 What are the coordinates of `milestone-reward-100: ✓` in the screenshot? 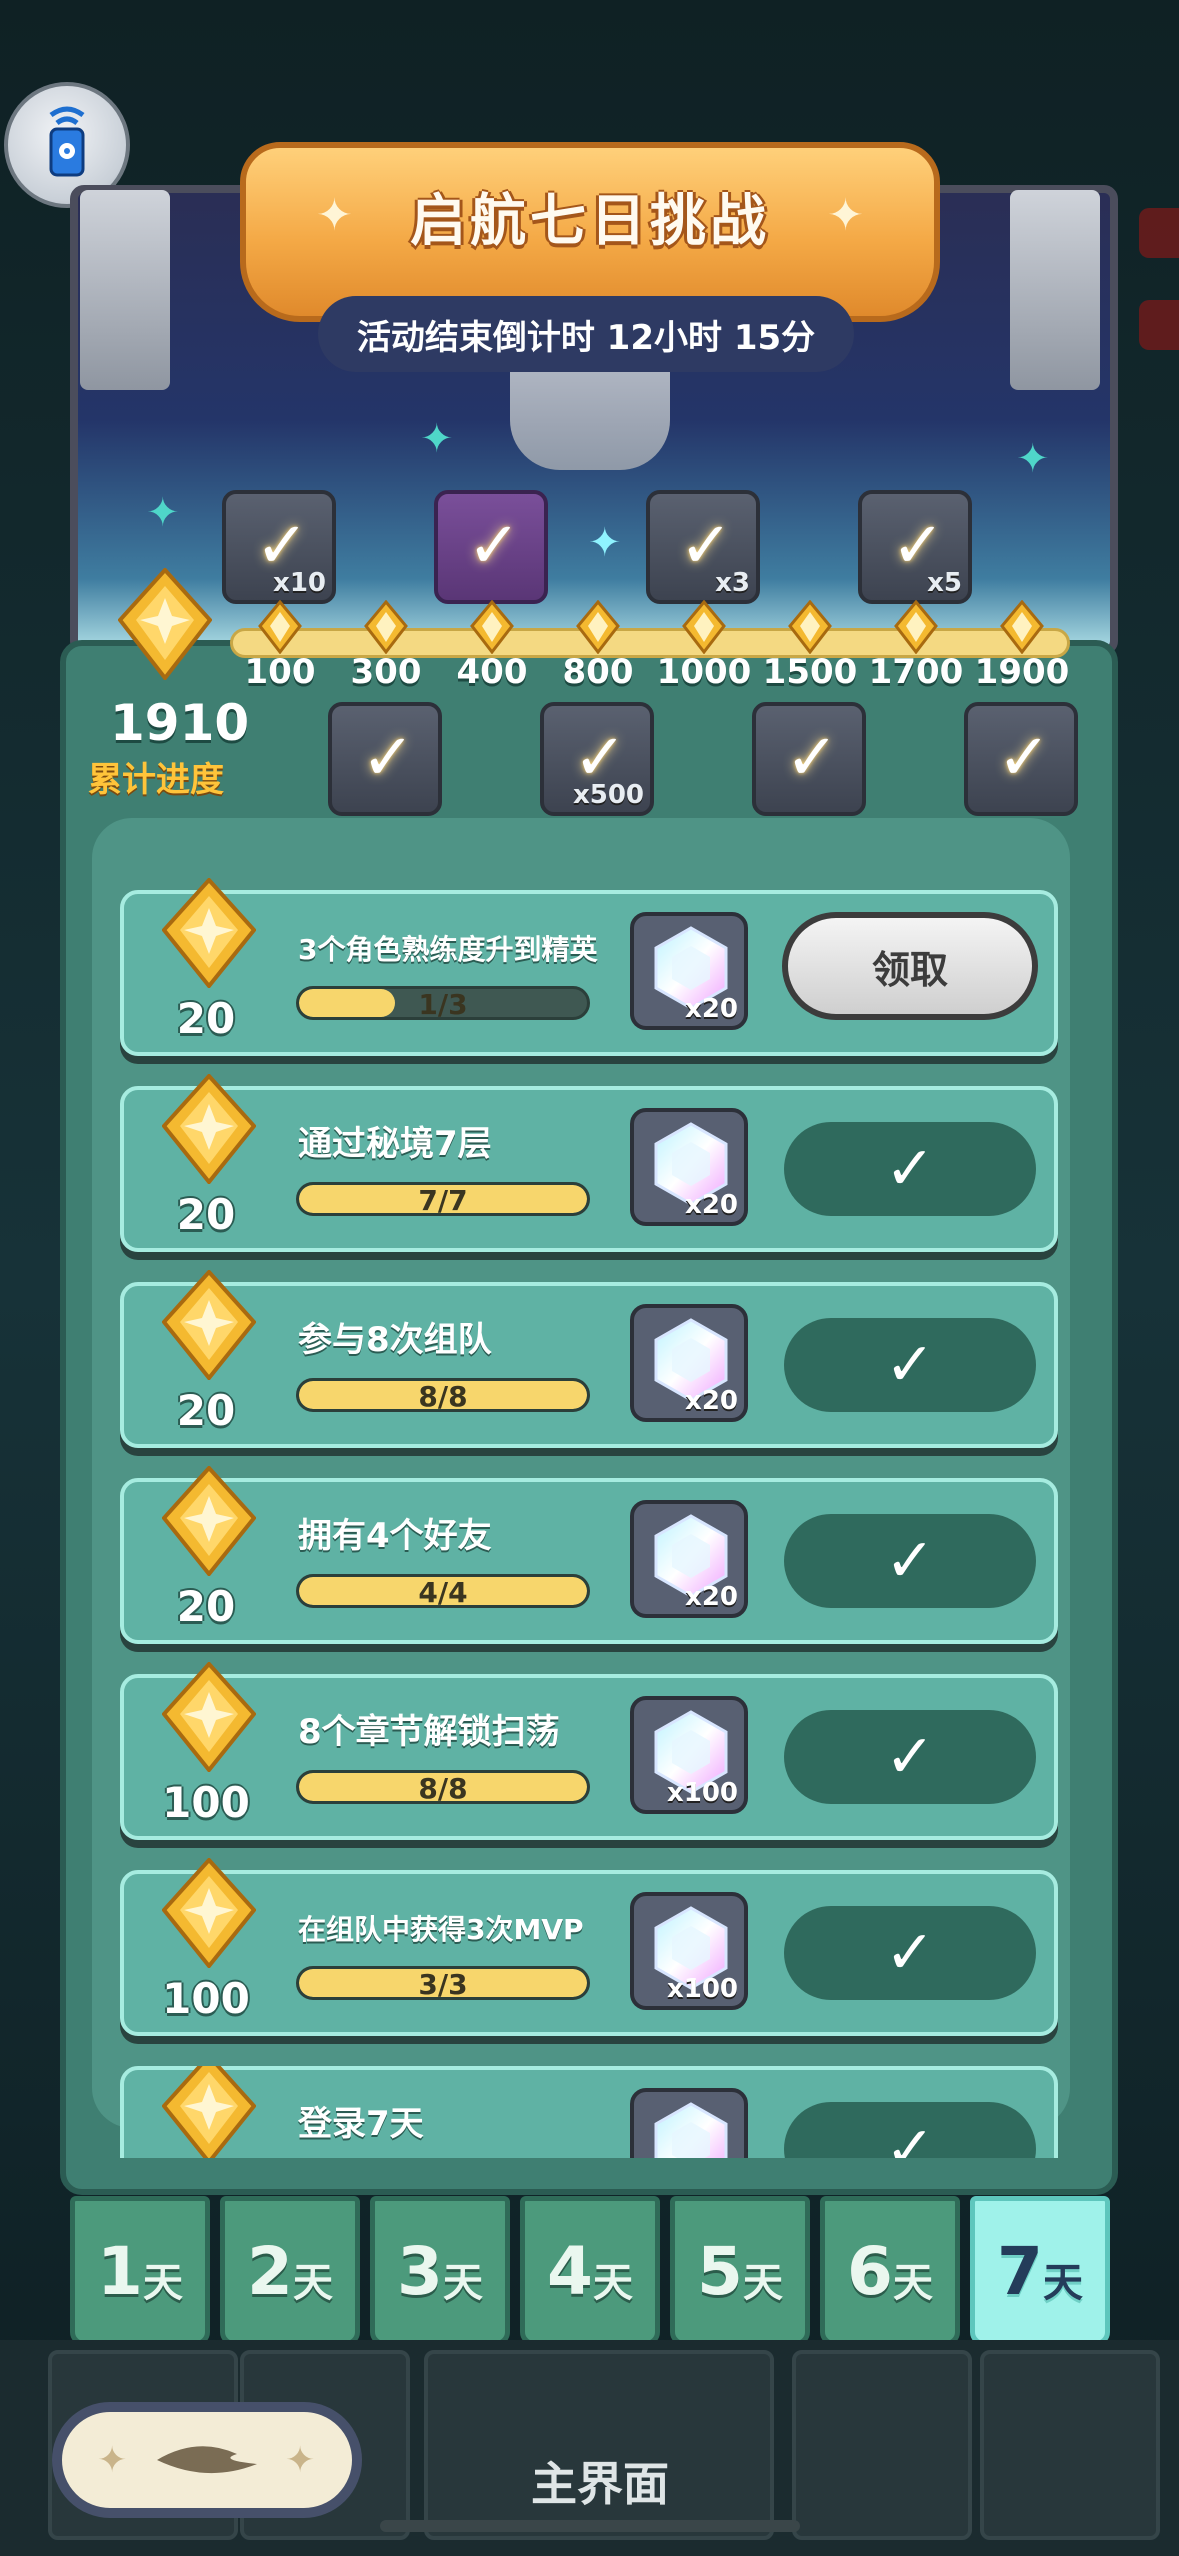 It's located at (385, 759).